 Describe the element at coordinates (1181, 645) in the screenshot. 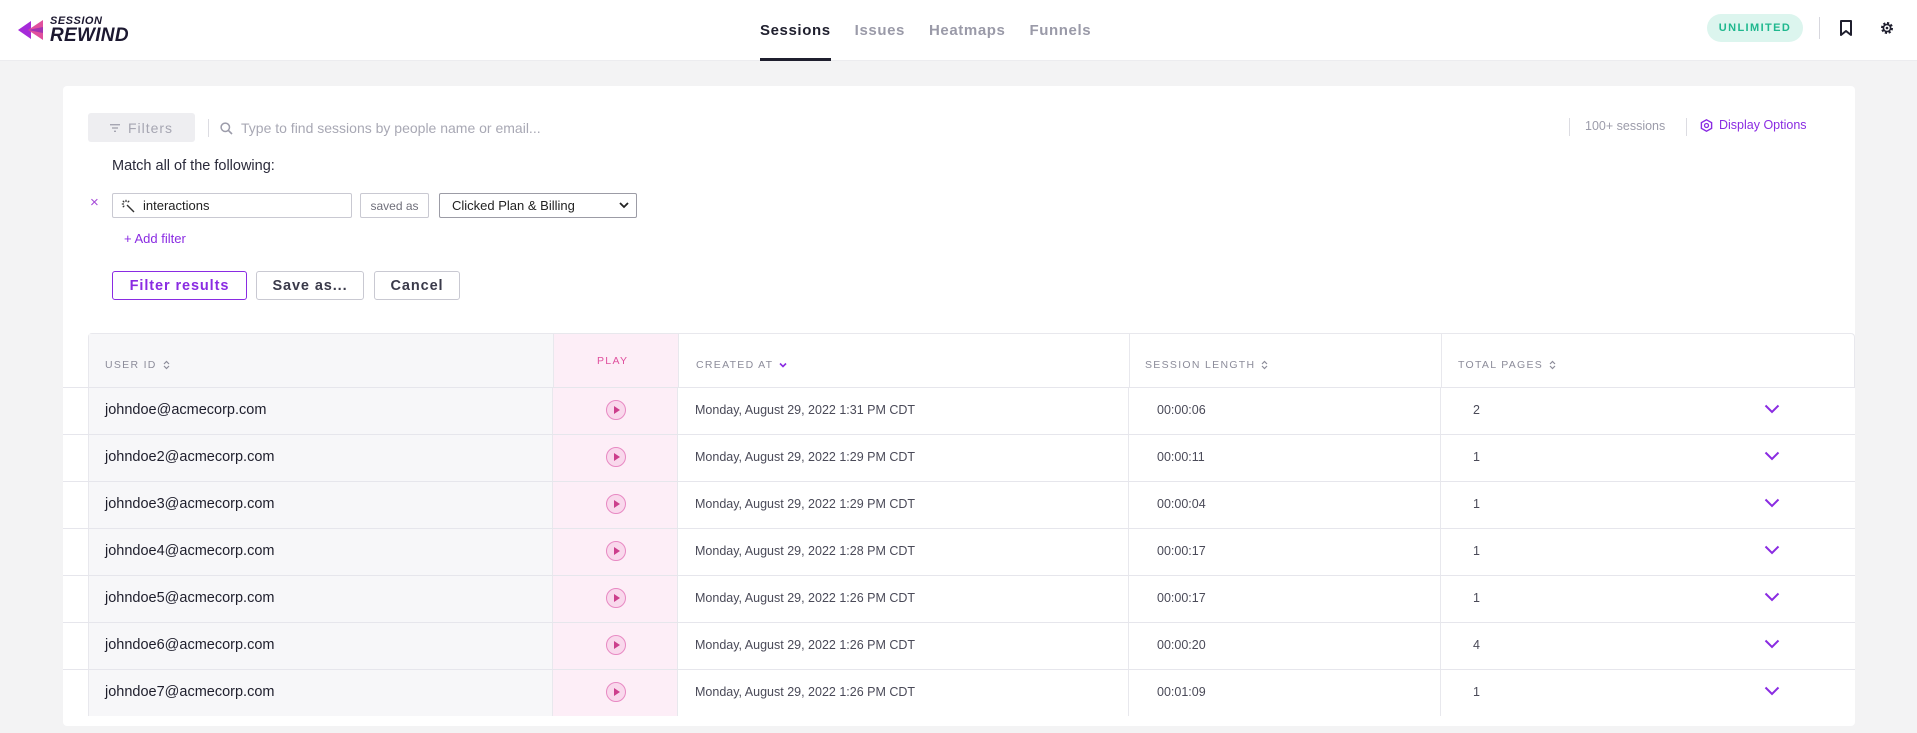

I see `row-session-length: 00:00:20` at that location.